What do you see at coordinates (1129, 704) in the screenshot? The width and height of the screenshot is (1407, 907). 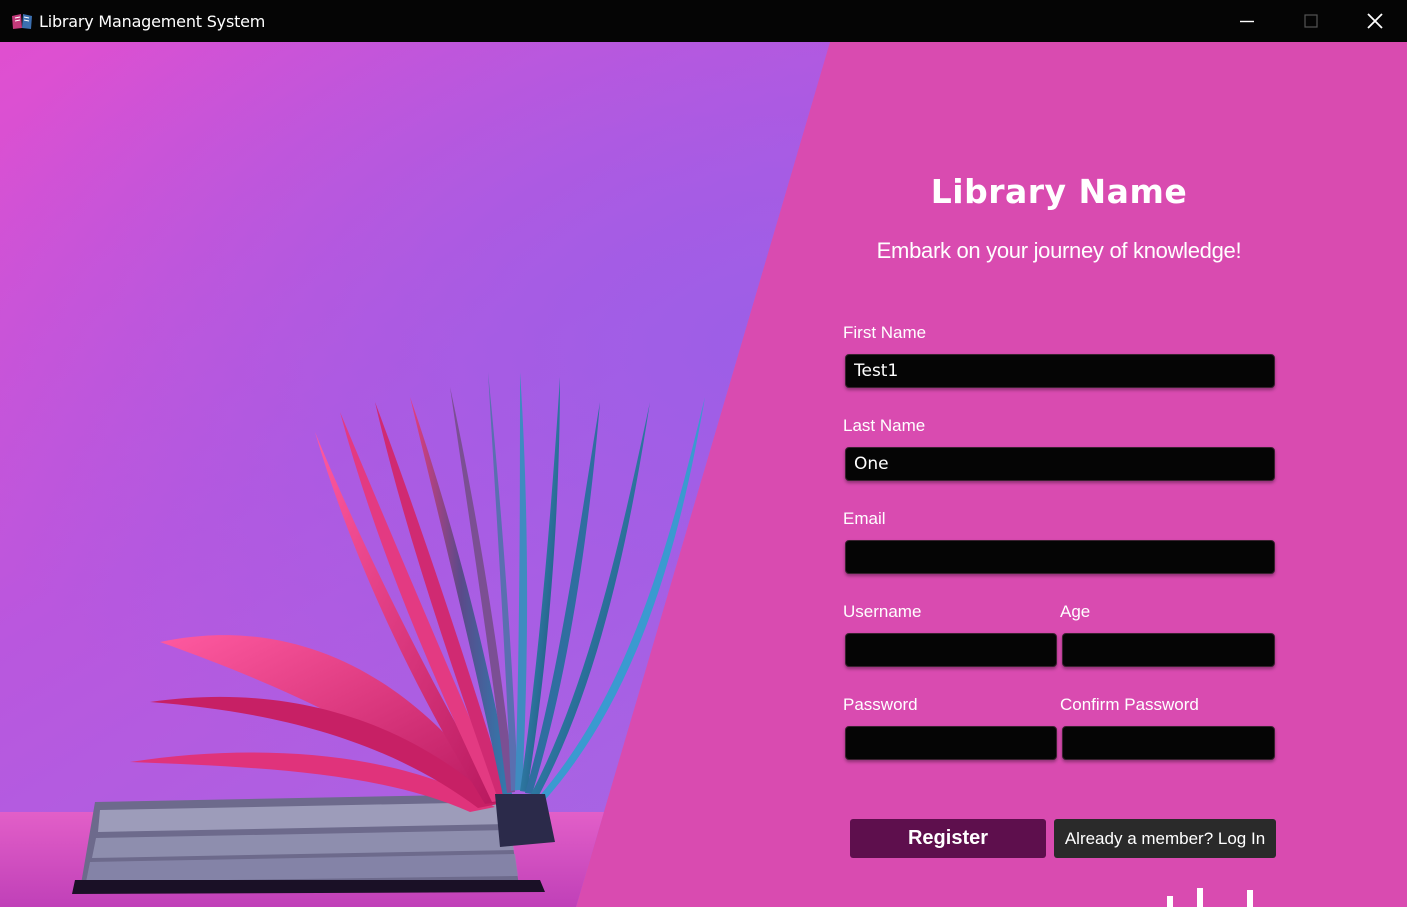 I see `confirm-password-label: Confirm Password` at bounding box center [1129, 704].